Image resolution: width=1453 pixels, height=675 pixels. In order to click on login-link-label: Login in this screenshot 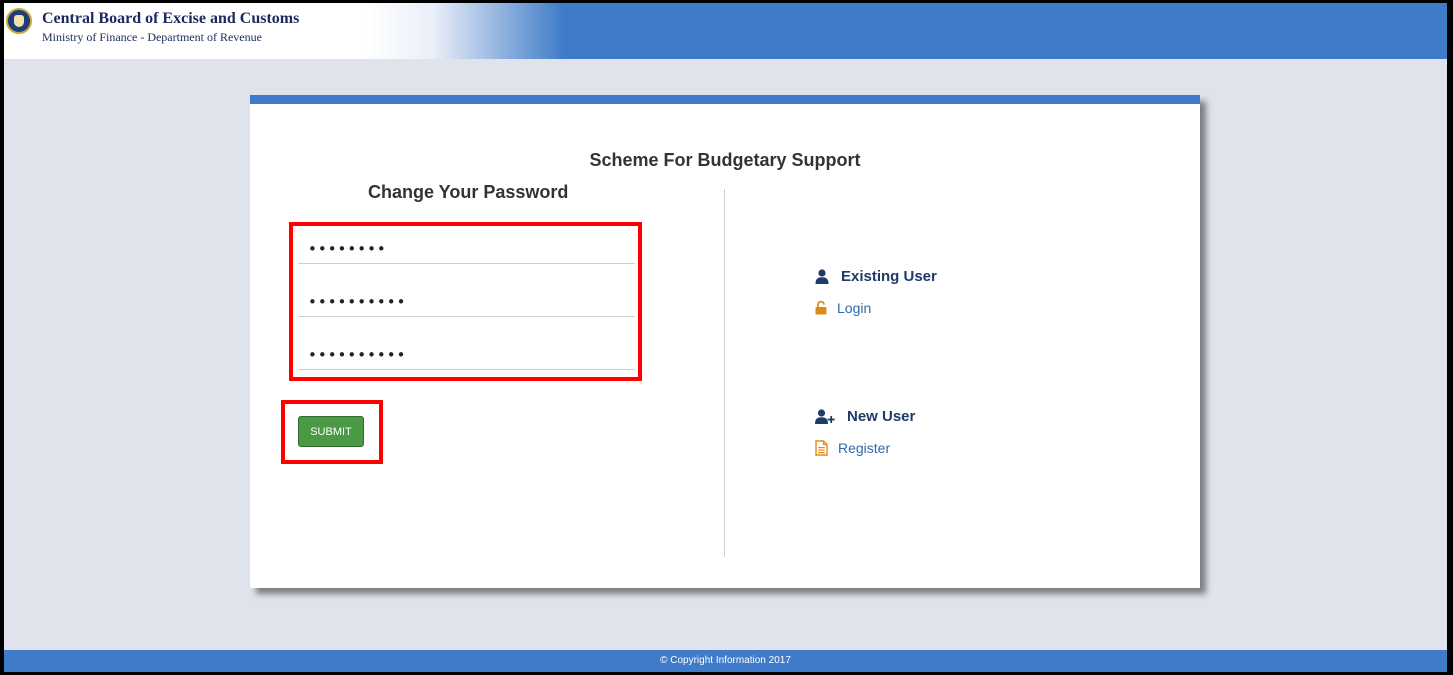, I will do `click(854, 308)`.